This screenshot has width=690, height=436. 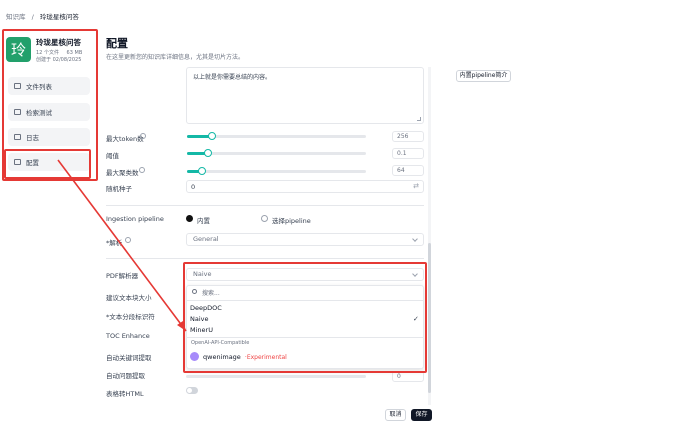 I want to click on save-button: 保存, so click(x=421, y=415).